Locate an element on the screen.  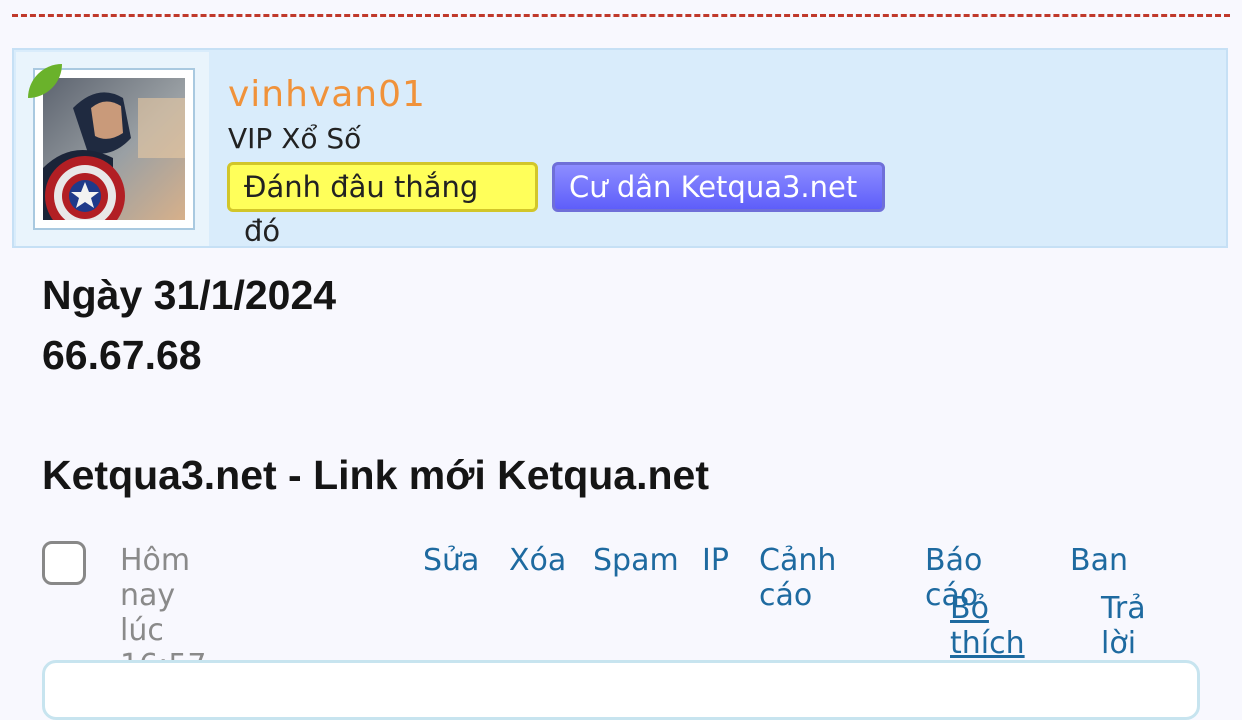
select-post-checkbox is located at coordinates (64, 563).